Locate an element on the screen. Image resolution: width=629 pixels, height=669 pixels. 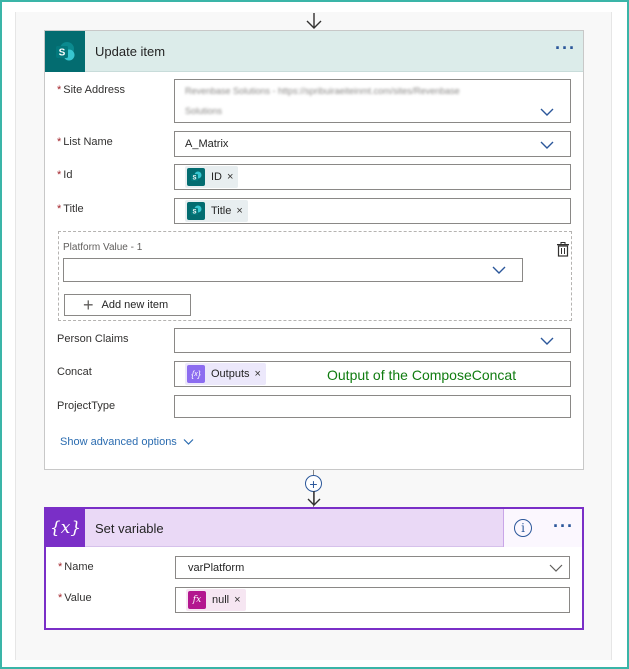
project-type-label: ProjectType is located at coordinates (86, 406).